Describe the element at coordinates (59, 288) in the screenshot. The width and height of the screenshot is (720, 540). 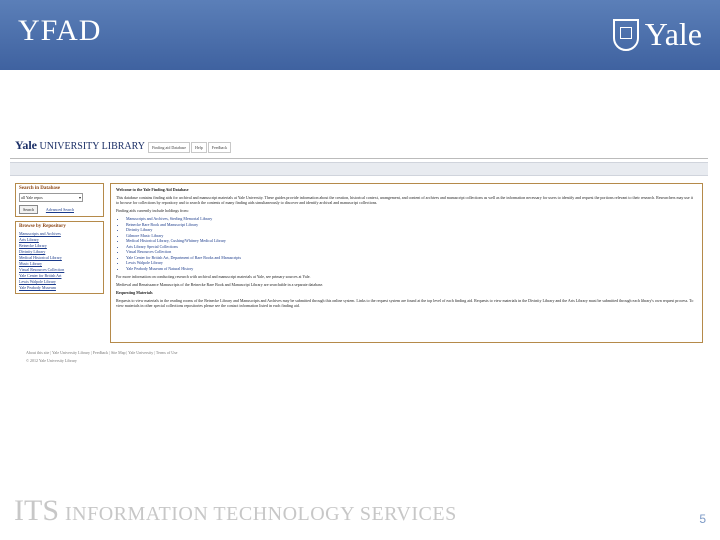
I see `browse-link: Yale Peabody Museum` at that location.